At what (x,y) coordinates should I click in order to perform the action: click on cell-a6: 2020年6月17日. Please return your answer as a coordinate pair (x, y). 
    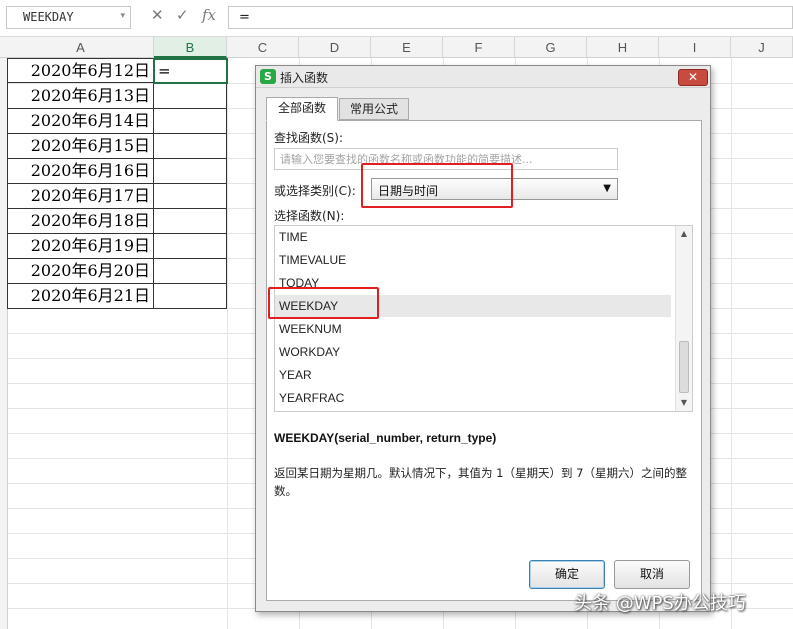
    Looking at the image, I should click on (81, 196).